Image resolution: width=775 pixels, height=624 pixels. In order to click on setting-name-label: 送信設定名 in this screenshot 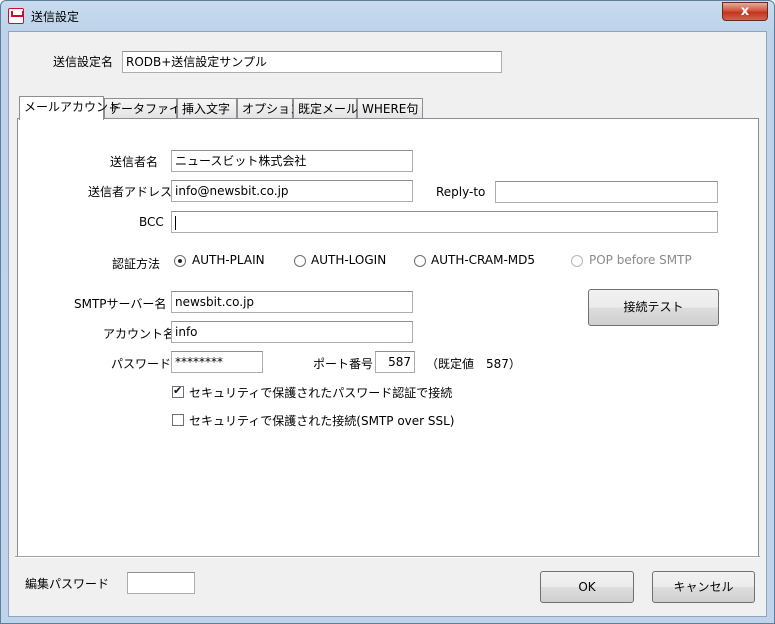, I will do `click(83, 62)`.